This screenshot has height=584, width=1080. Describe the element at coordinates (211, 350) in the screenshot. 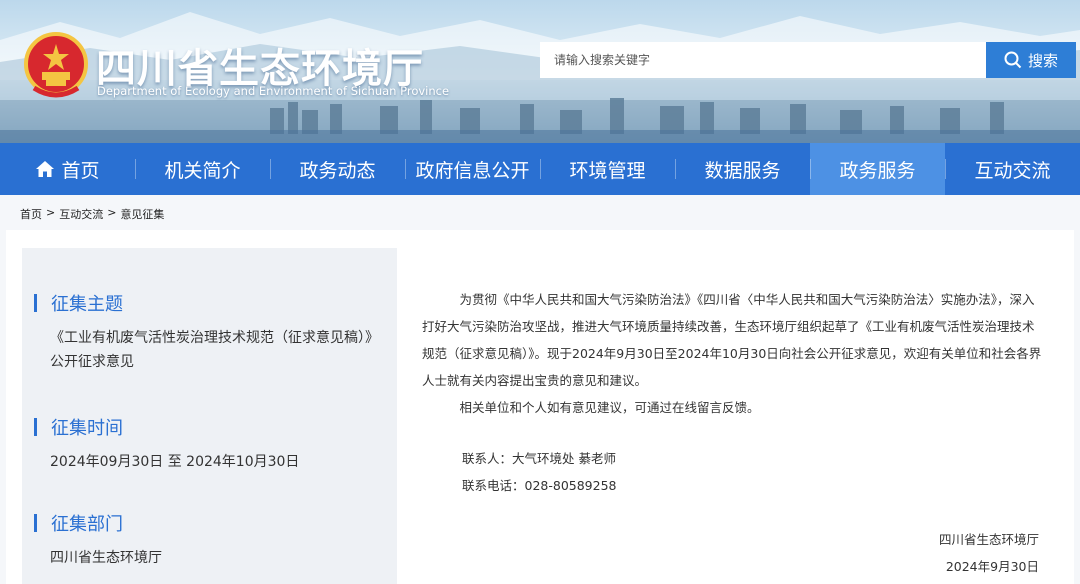

I see `topic-text: 《工业有机废气活性炭治理技术规范（征求意见稿）》公开征求意见` at that location.